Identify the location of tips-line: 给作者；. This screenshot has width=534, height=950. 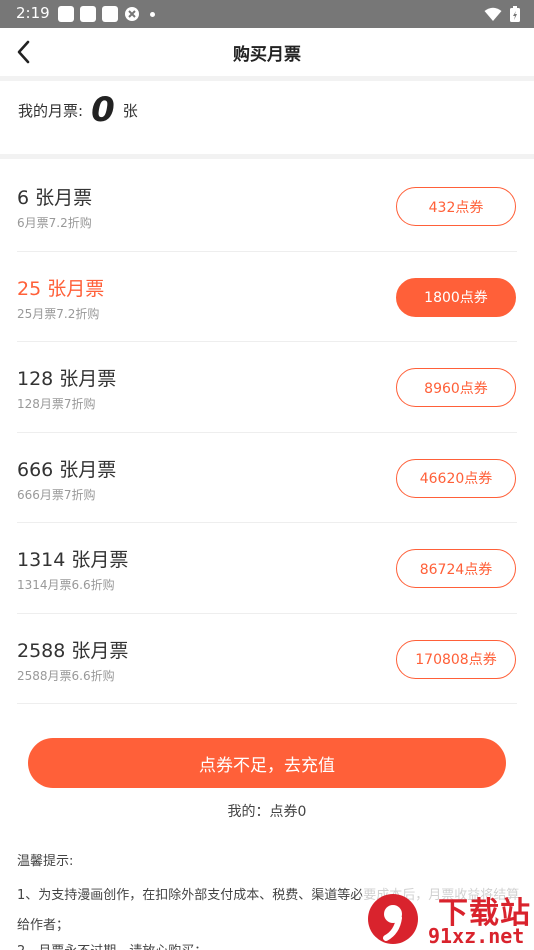
(43, 925).